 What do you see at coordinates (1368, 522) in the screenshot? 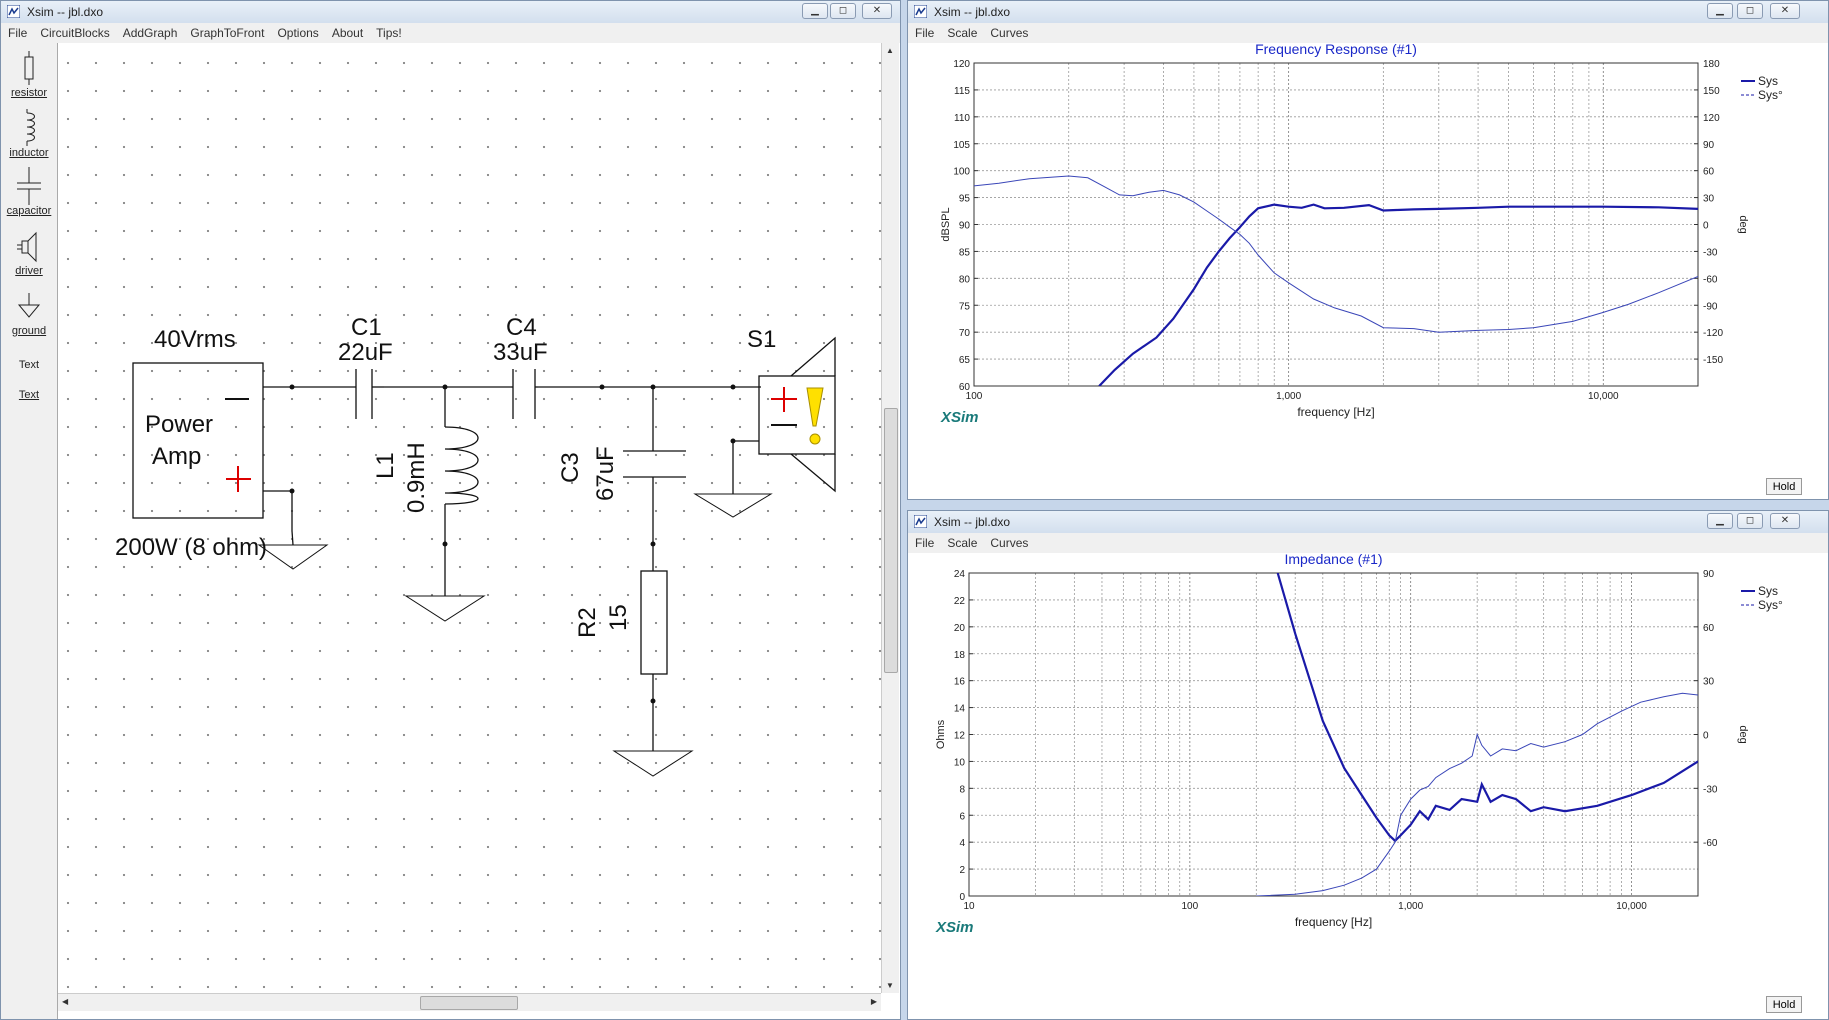
I see `imp-titlebar: Xsim -- jbl.dxo ▁ ◻ ✕` at bounding box center [1368, 522].